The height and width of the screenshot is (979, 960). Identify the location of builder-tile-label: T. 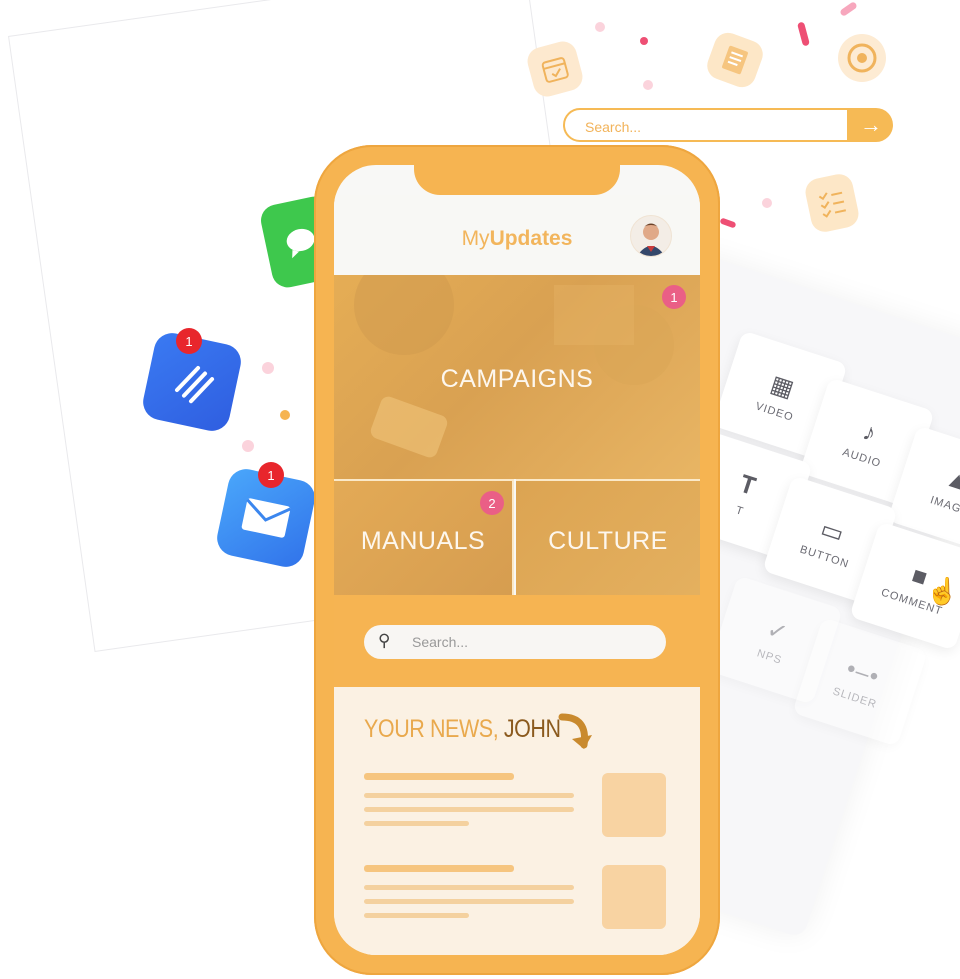
(740, 511).